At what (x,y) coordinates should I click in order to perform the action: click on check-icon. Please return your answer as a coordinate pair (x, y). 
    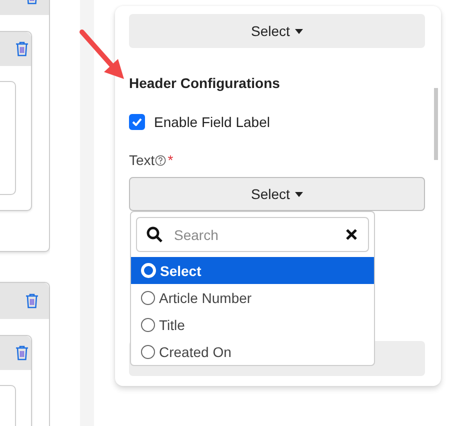
    Looking at the image, I should click on (137, 122).